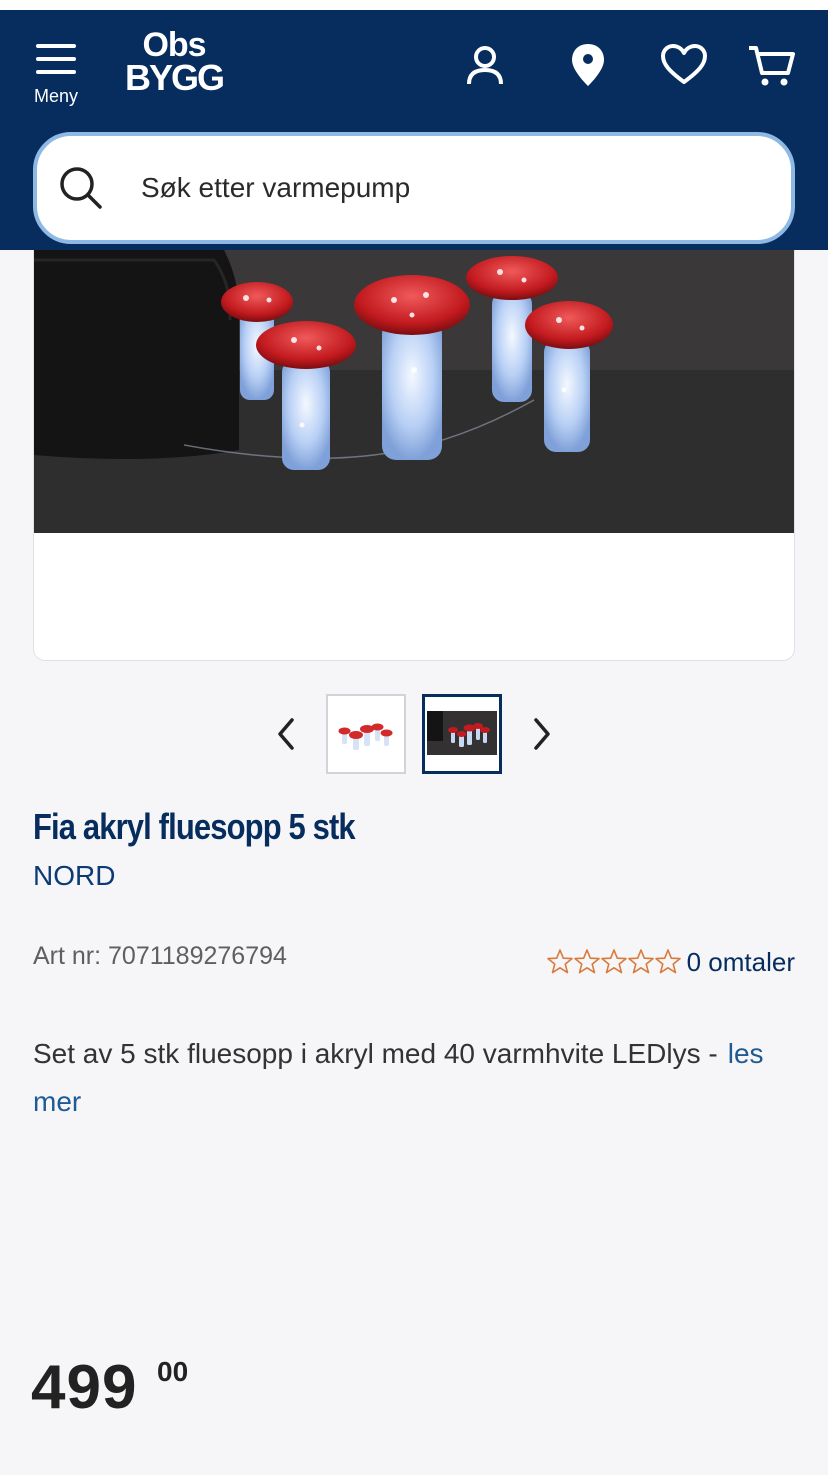 The height and width of the screenshot is (1475, 828). I want to click on user-icon, so click(485, 65).